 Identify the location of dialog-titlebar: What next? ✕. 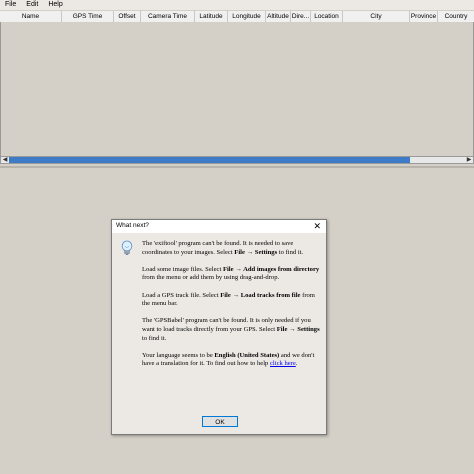
(219, 226).